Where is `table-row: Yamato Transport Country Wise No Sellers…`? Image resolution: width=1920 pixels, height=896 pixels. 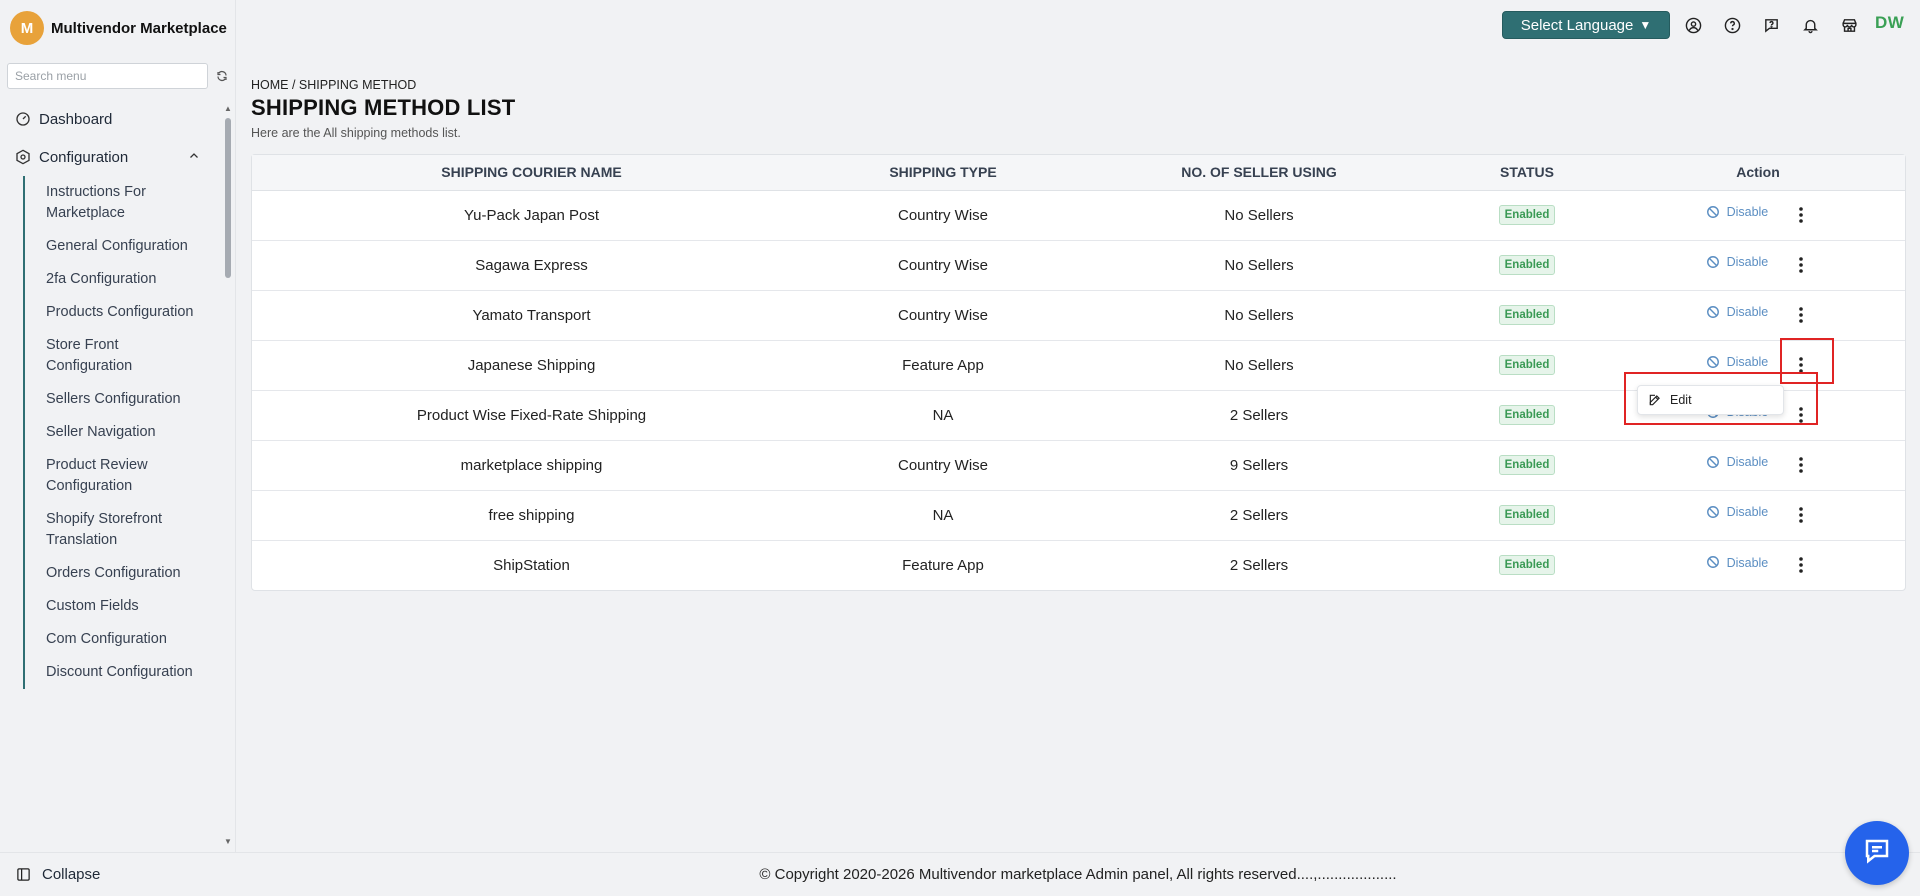
table-row: Yamato Transport Country Wise No Sellers… is located at coordinates (1078, 315).